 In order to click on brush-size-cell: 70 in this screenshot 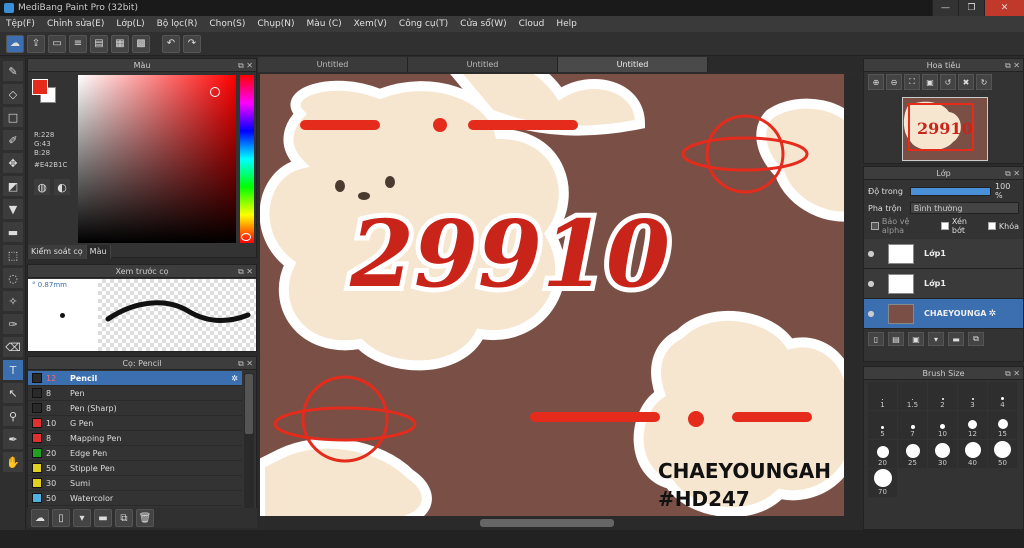, I will do `click(882, 483)`.